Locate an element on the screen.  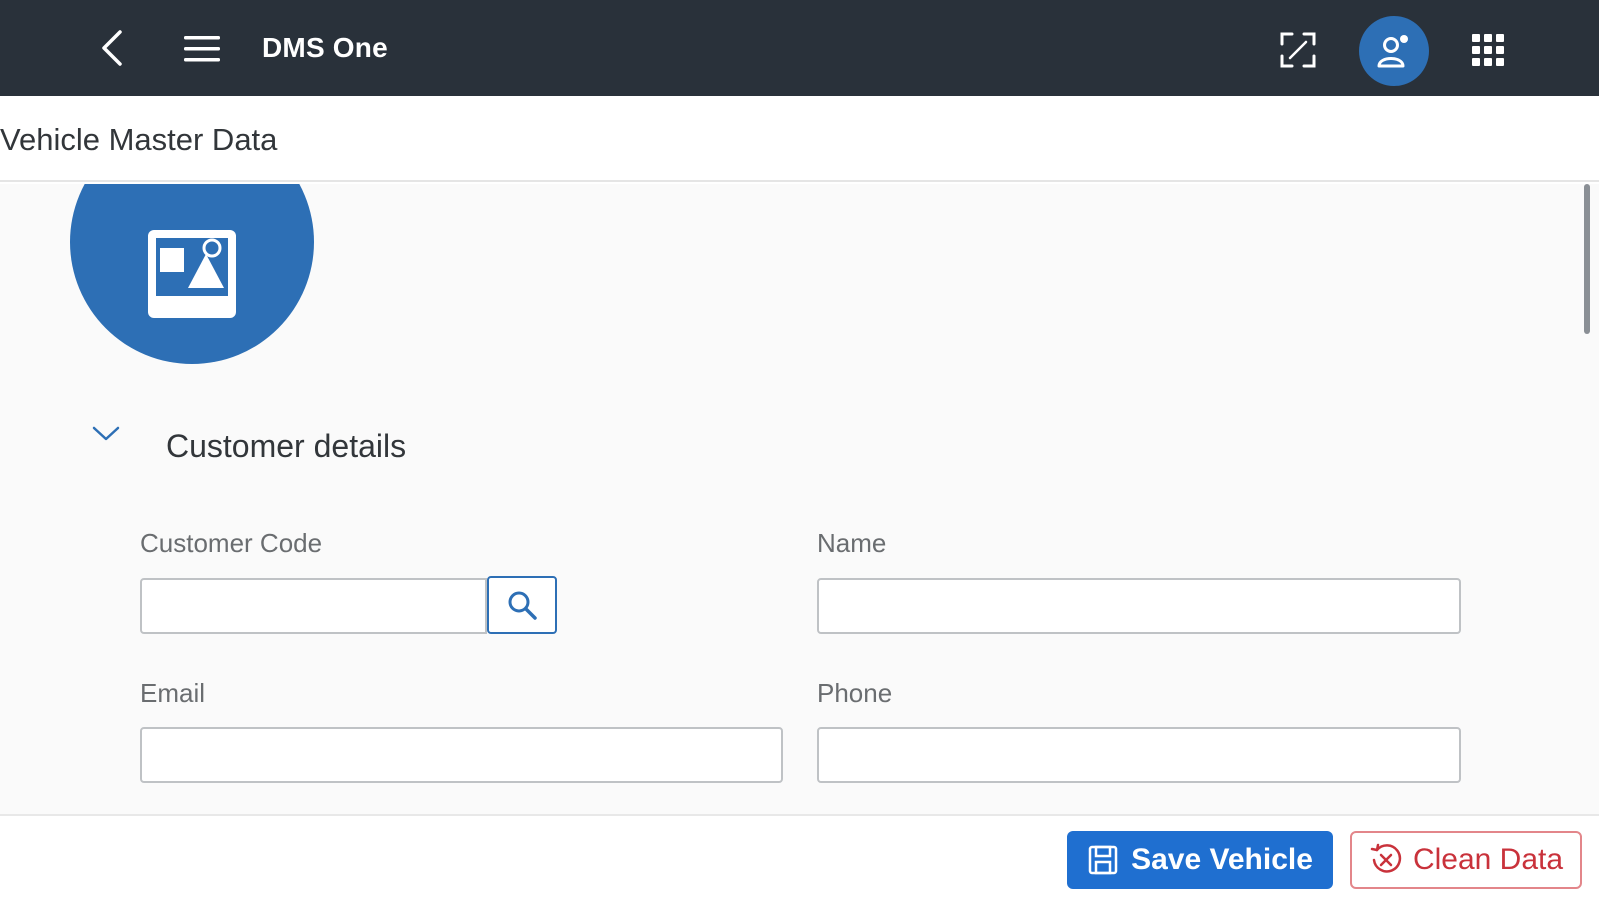
email-input is located at coordinates (461, 755).